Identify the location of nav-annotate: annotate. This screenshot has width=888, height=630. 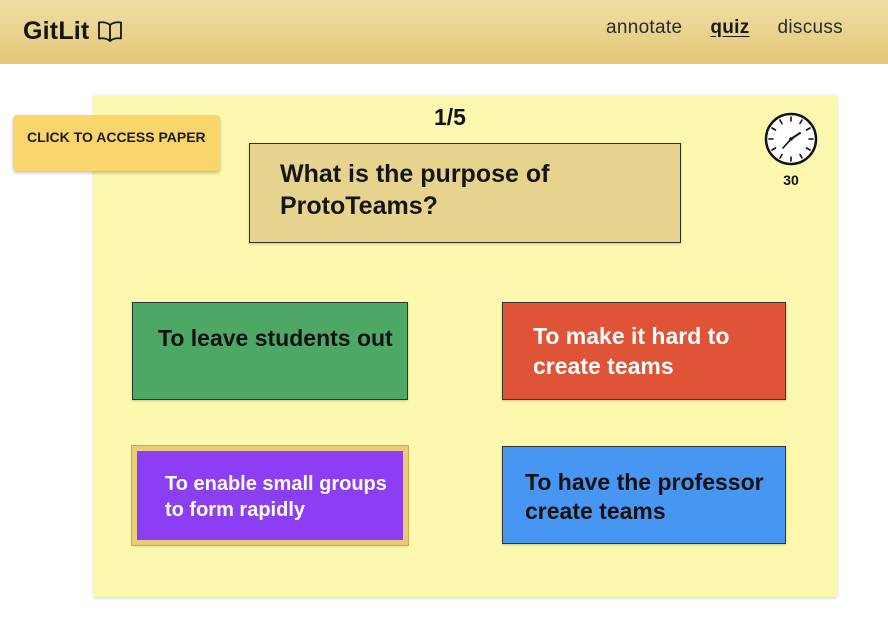
(644, 28).